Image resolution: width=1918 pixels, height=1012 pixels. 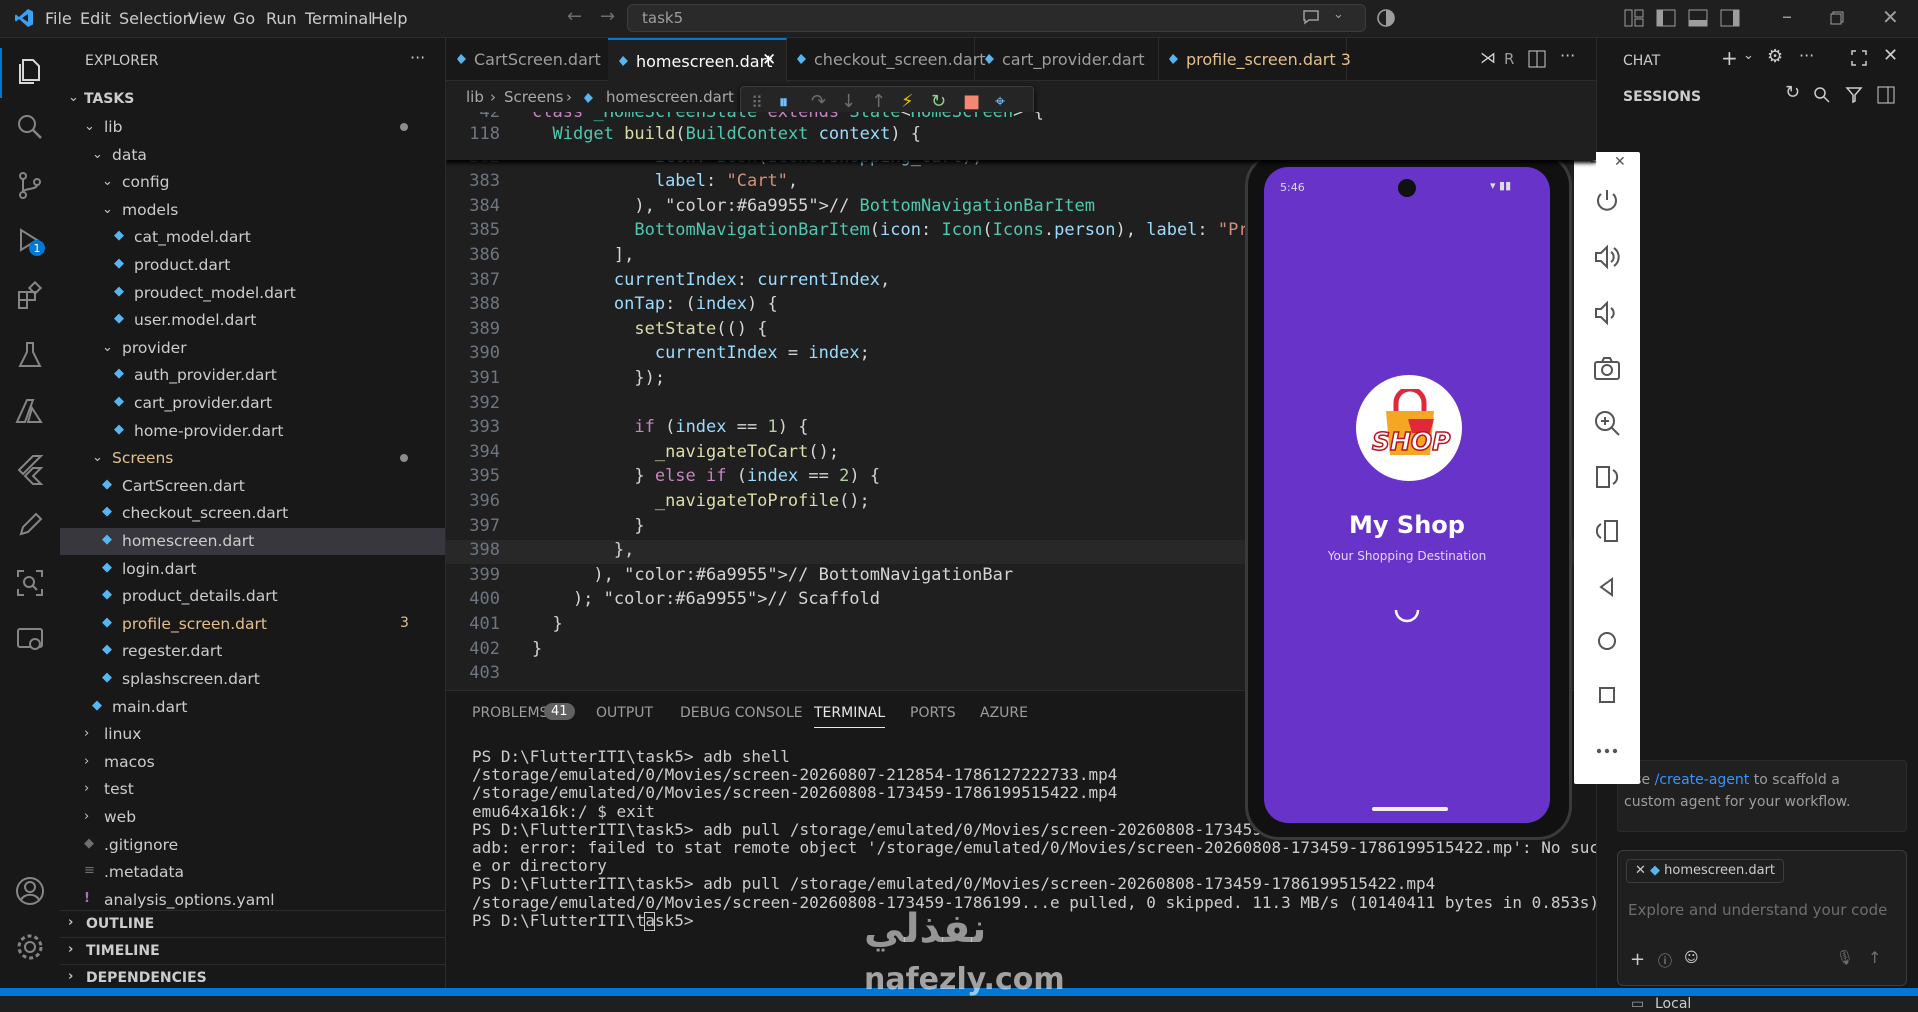 What do you see at coordinates (1702, 780) in the screenshot?
I see `create-agent-link: /create-agent` at bounding box center [1702, 780].